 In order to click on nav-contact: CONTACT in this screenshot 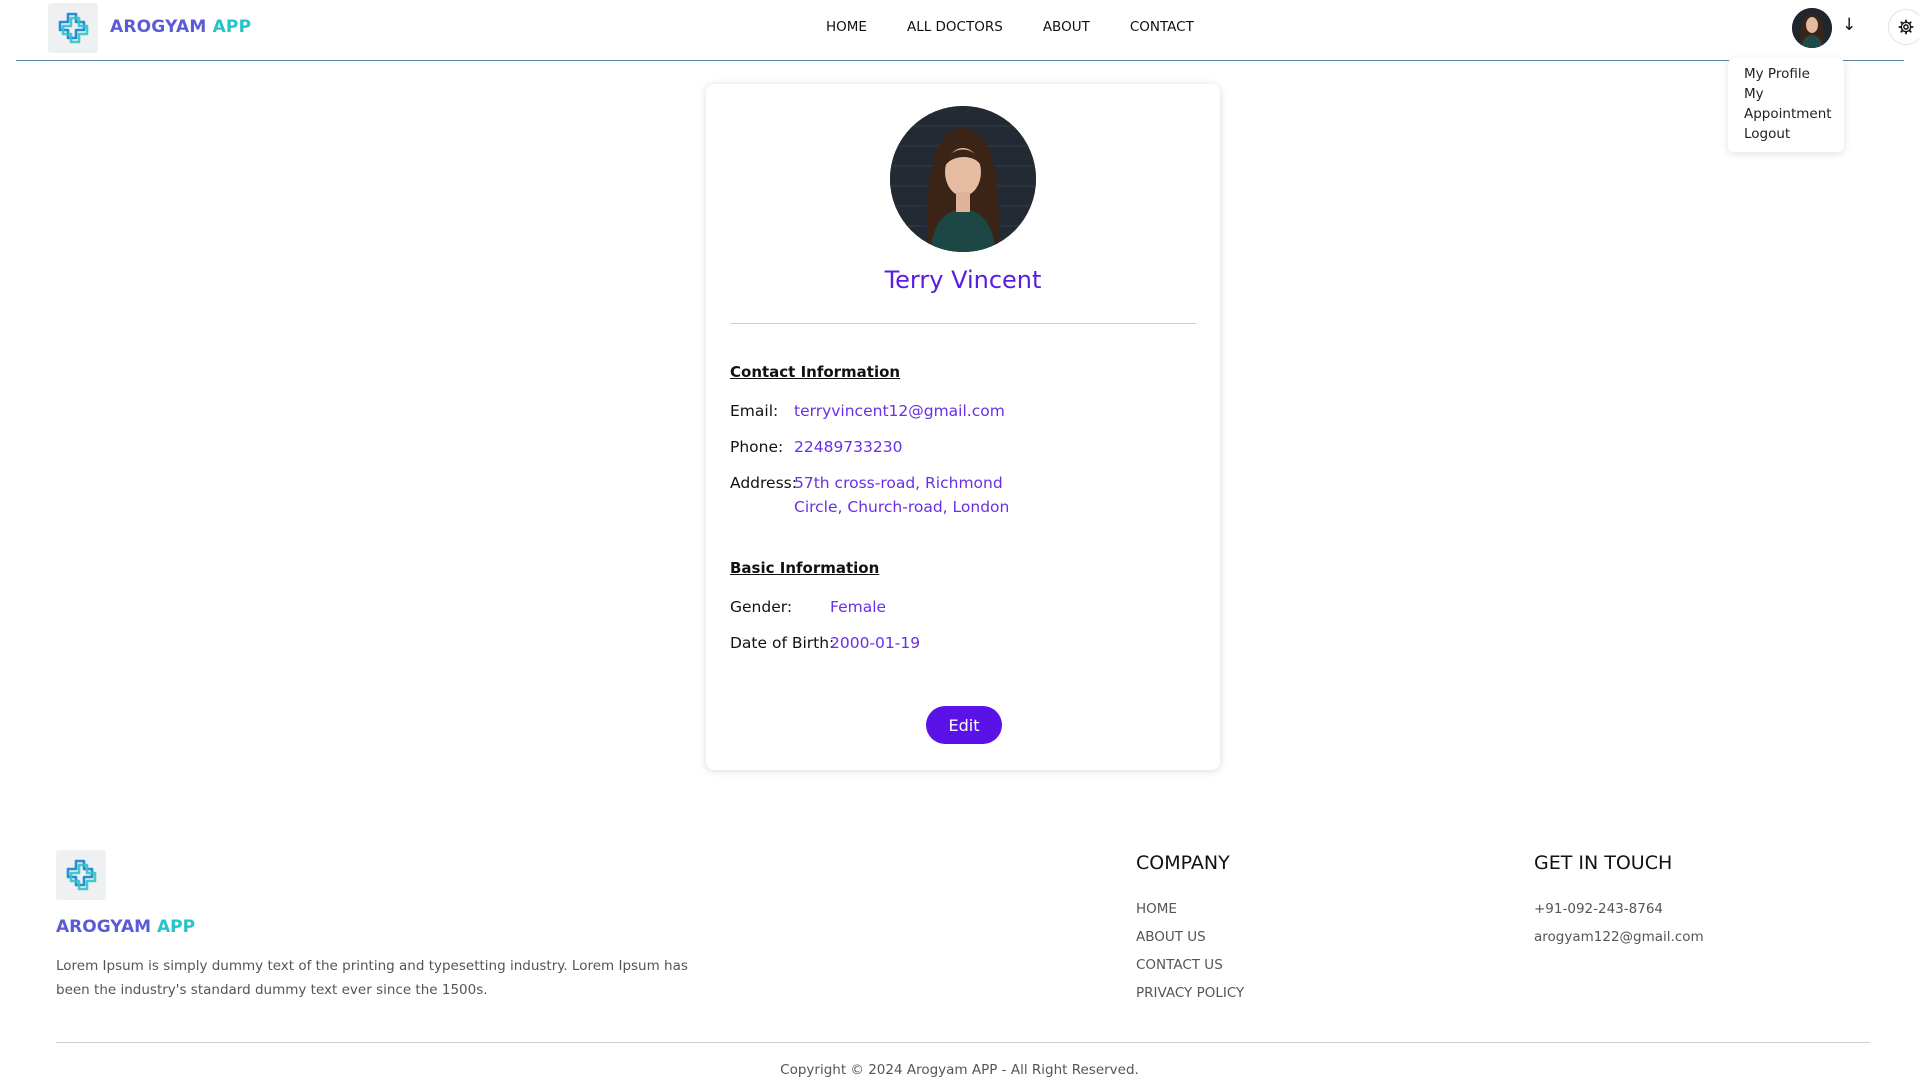, I will do `click(1162, 27)`.